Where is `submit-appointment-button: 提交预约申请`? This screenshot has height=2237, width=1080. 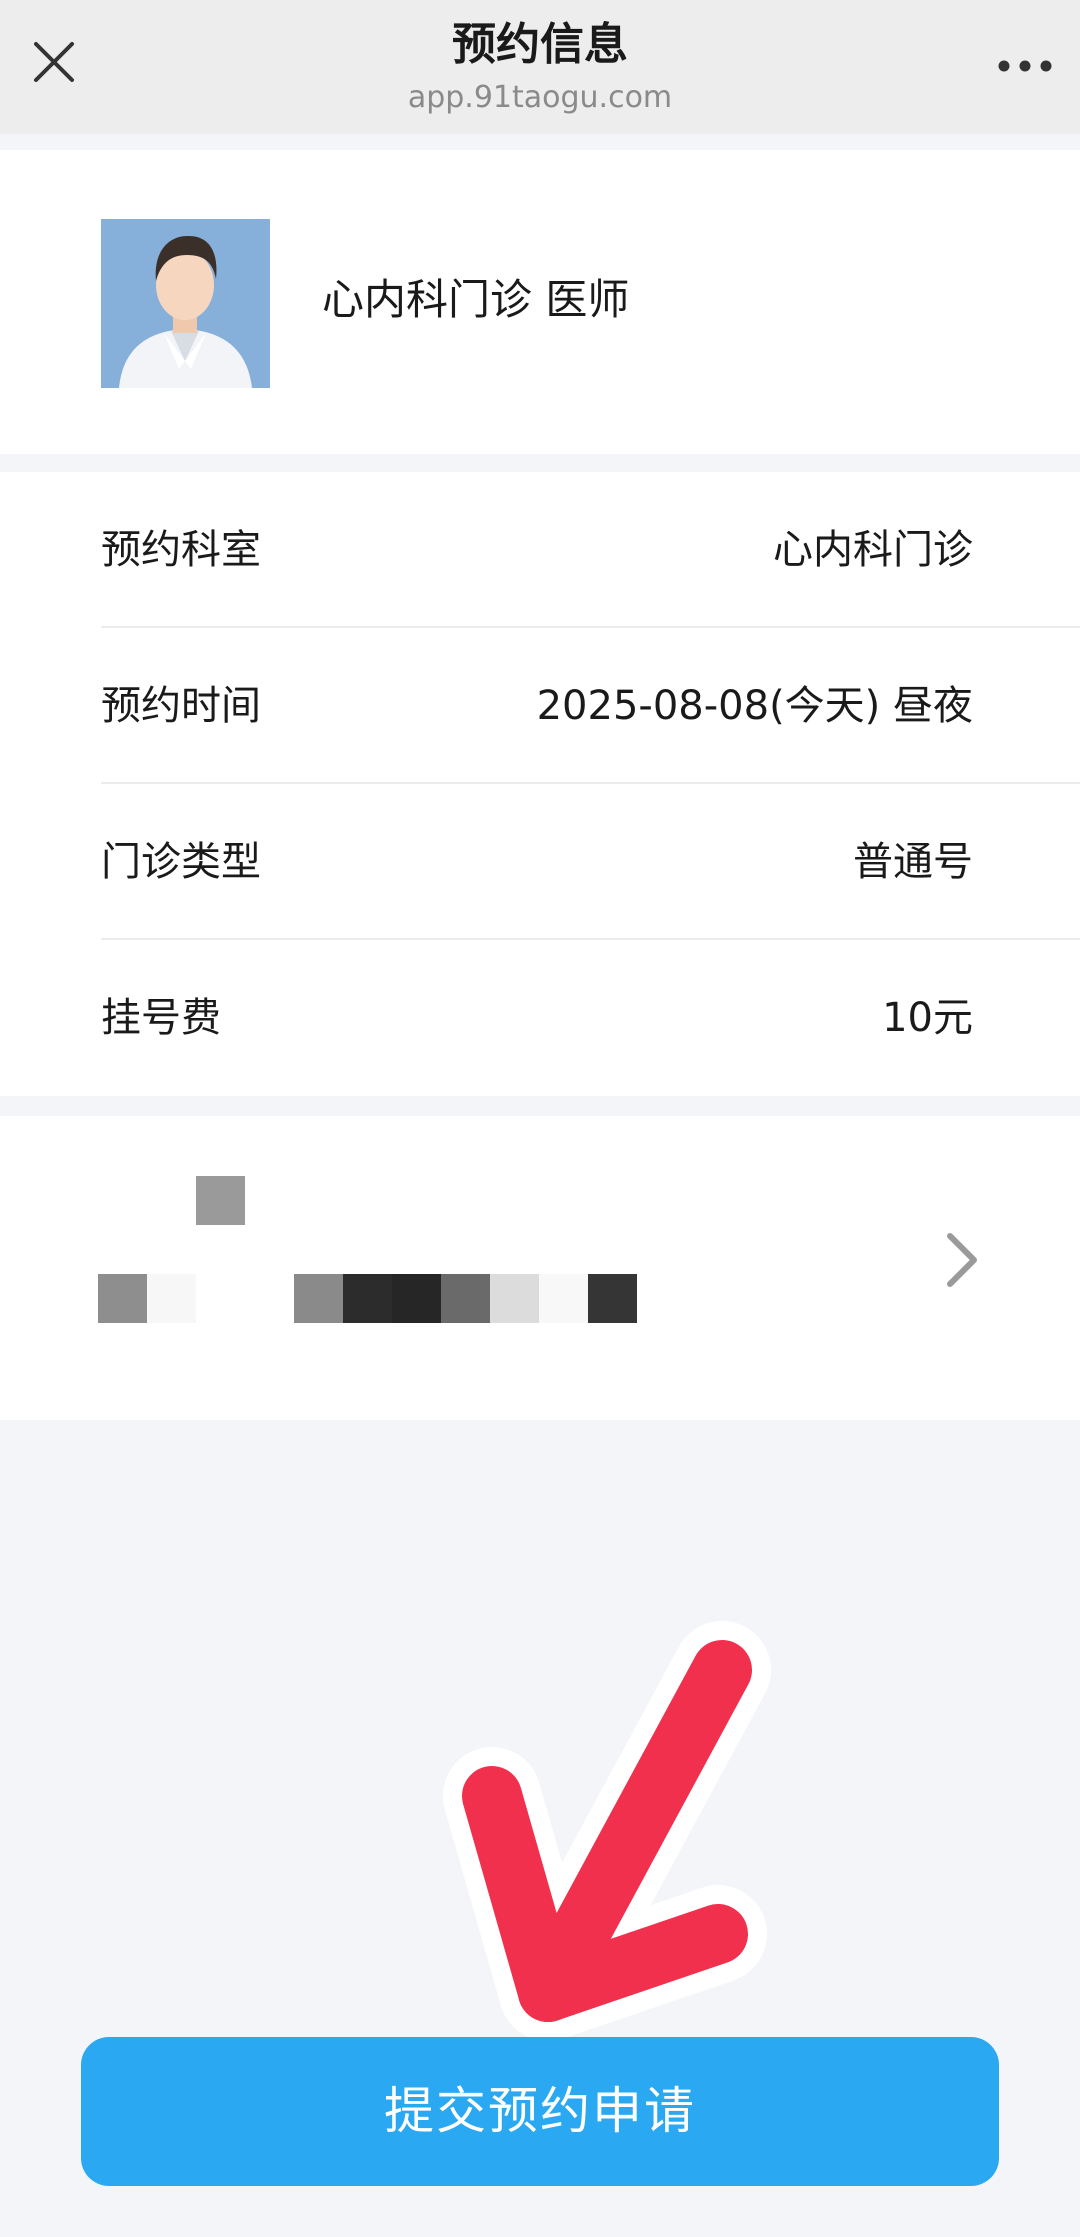 submit-appointment-button: 提交预约申请 is located at coordinates (540, 2111).